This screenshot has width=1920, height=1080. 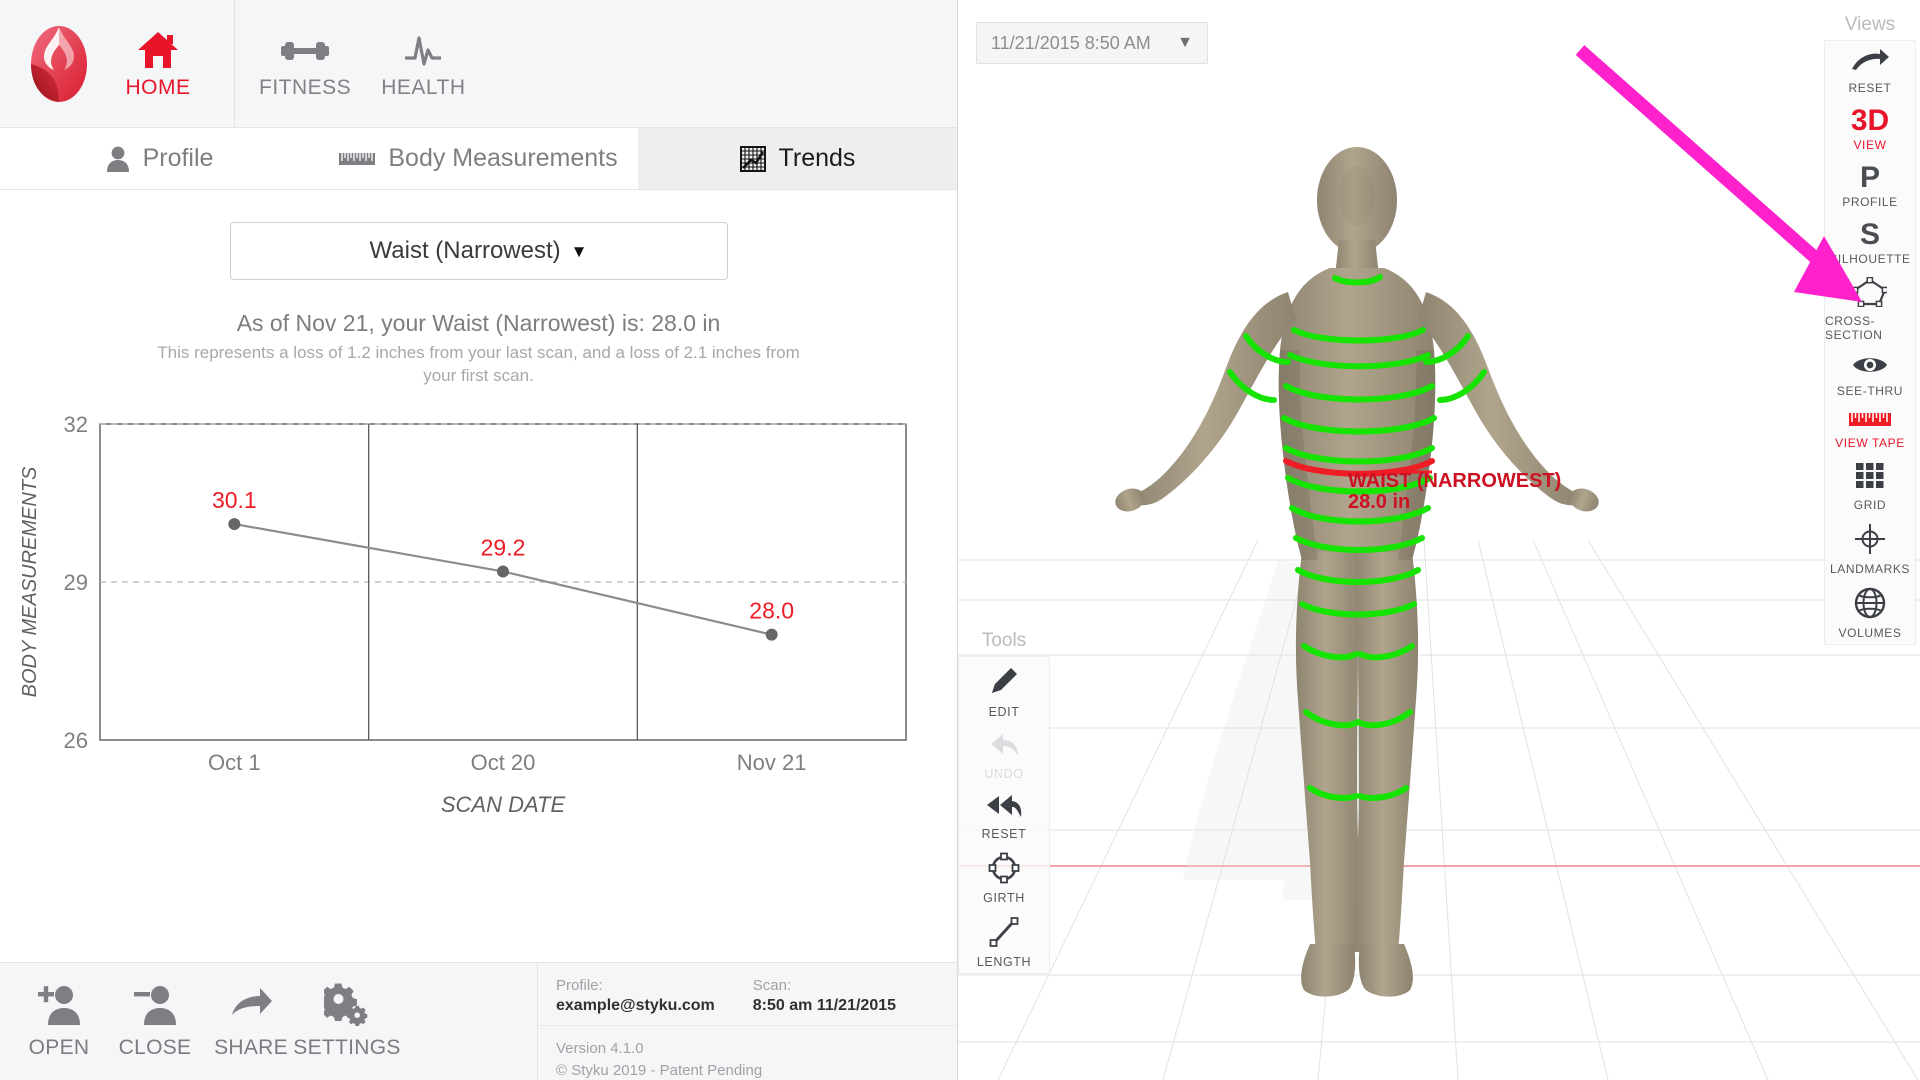 I want to click on view-landmarks: LANDMARKS, so click(x=1870, y=548).